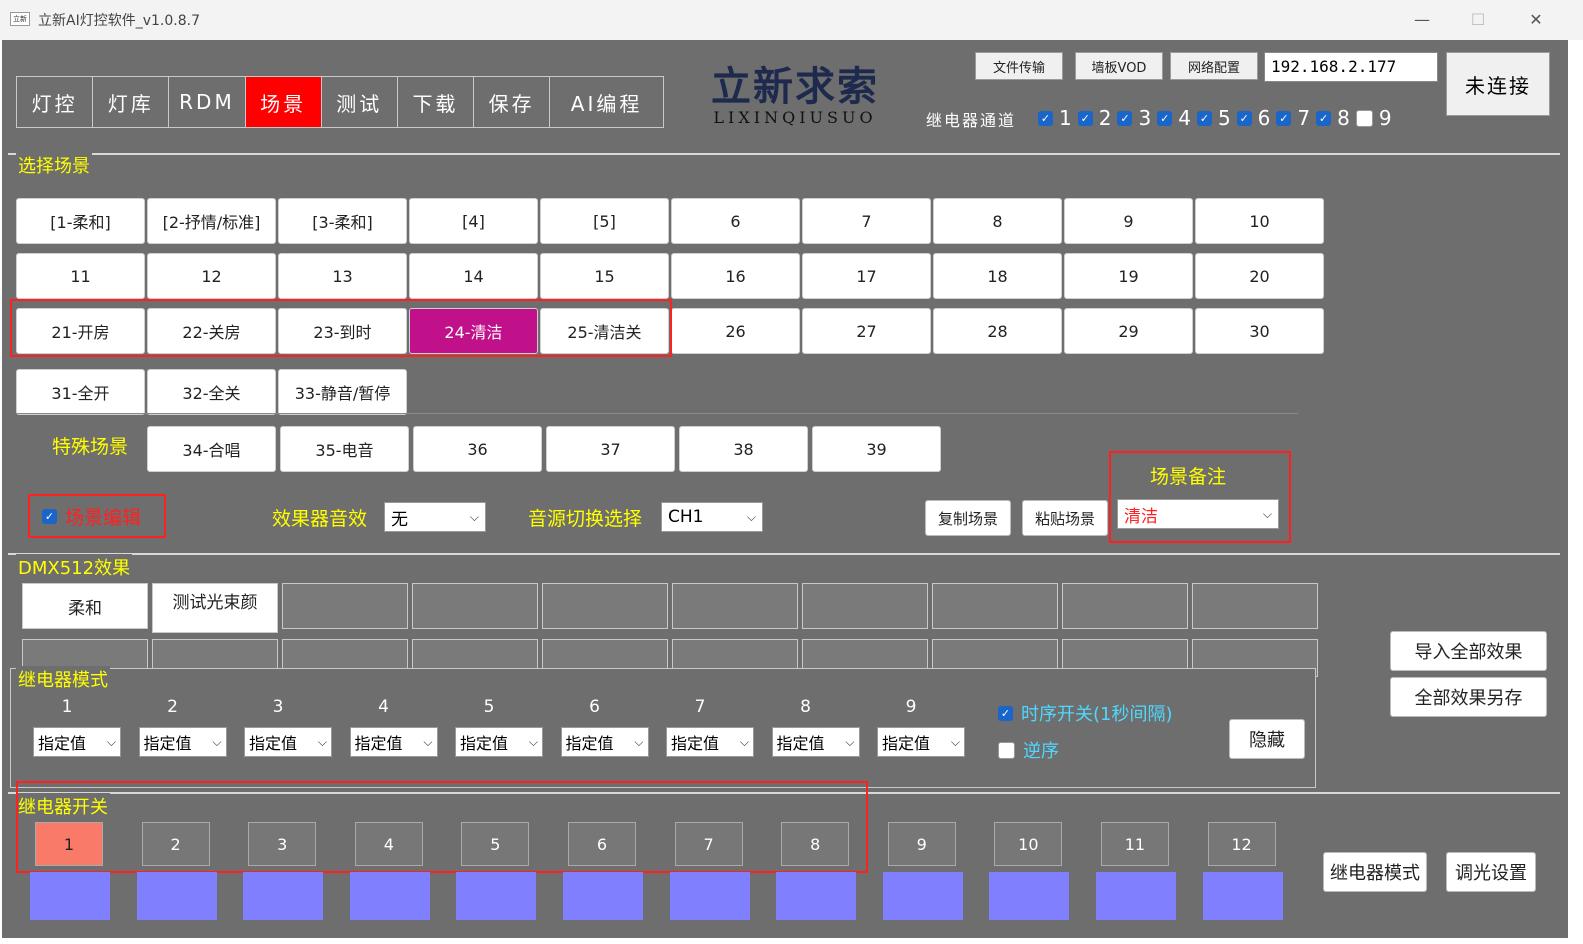 Image resolution: width=1583 pixels, height=944 pixels. Describe the element at coordinates (393, 742) in the screenshot. I see `relay-mode-select-4: 指定值 ⌵` at that location.